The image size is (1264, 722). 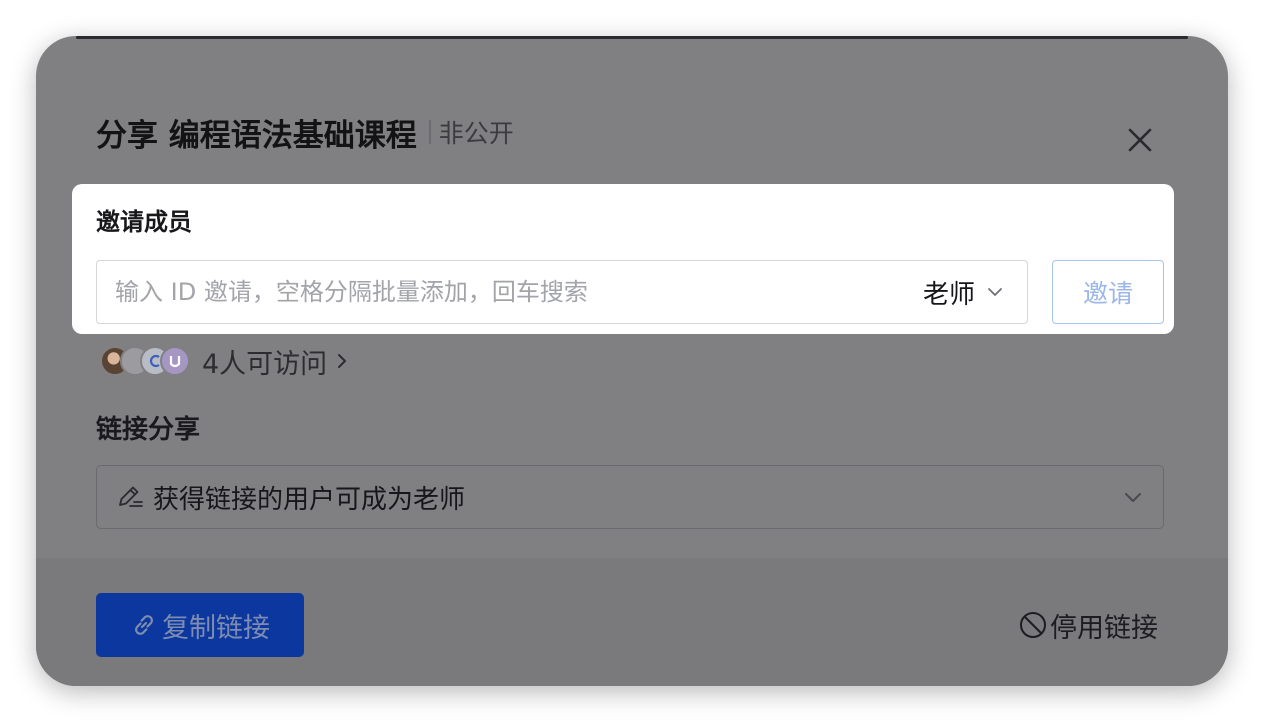 I want to click on disable-link-button: 停用链接, so click(x=1088, y=625).